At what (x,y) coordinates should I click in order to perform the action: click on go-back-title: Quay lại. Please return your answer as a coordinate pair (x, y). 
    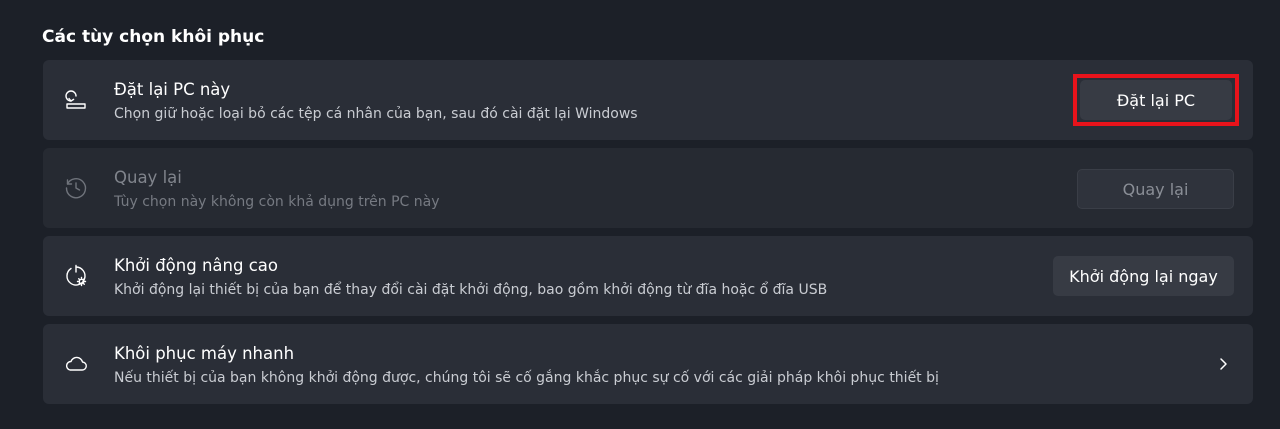
    Looking at the image, I should click on (148, 177).